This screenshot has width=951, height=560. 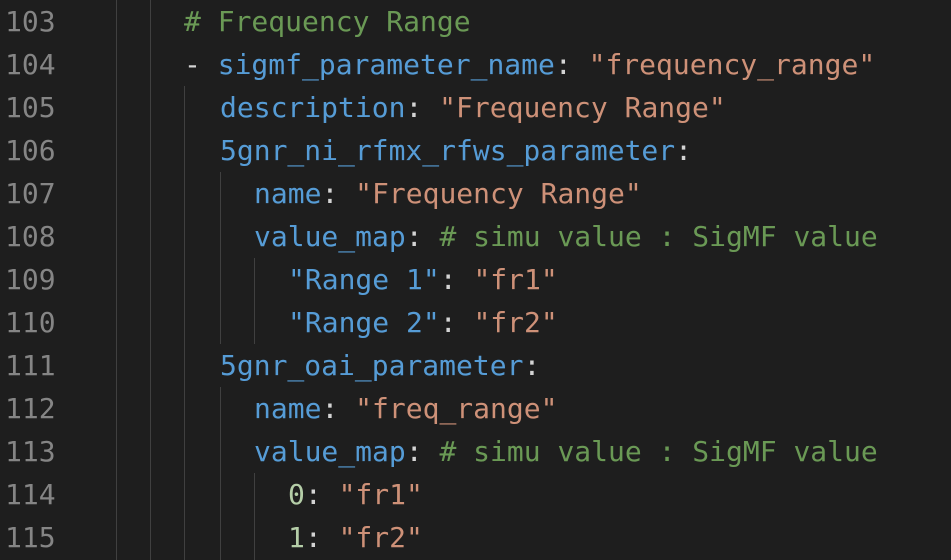 I want to click on code-token: description, so click(x=313, y=107).